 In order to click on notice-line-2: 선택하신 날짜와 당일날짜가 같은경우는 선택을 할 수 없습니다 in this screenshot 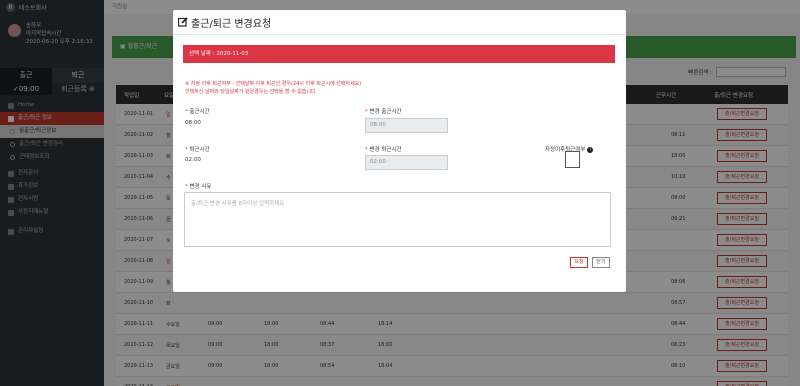, I will do `click(250, 92)`.